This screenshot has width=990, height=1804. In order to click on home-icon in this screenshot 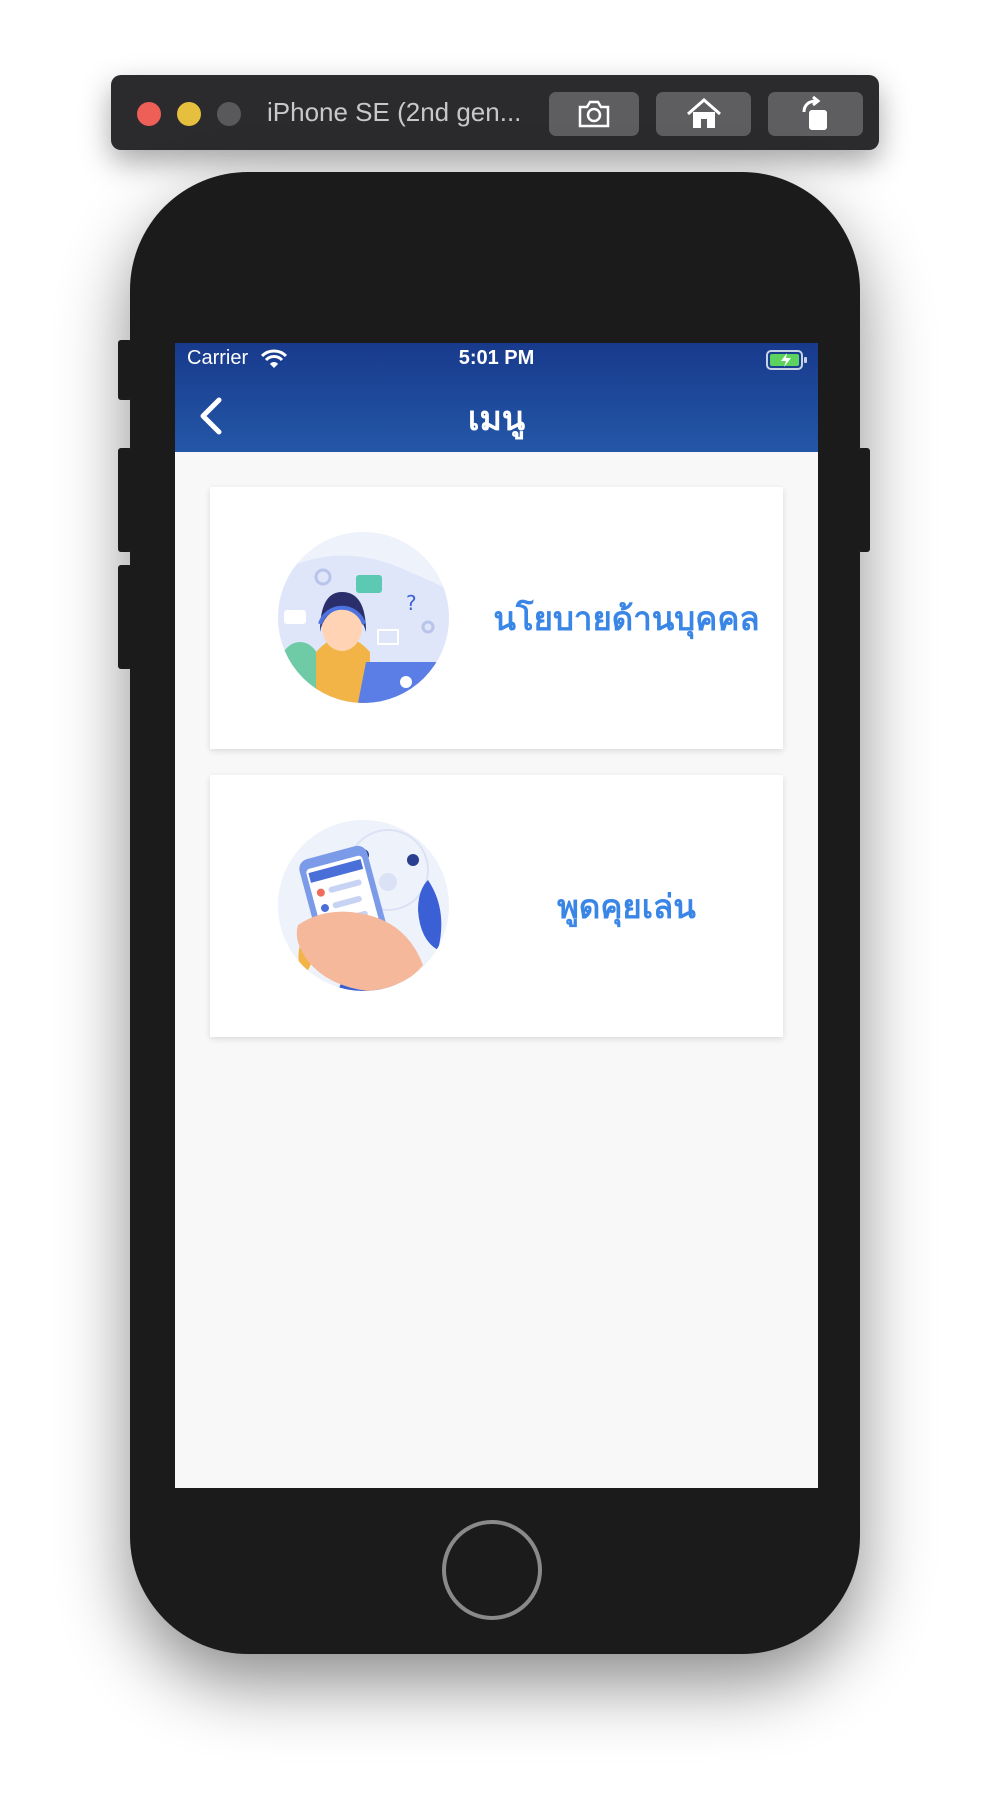, I will do `click(703, 113)`.